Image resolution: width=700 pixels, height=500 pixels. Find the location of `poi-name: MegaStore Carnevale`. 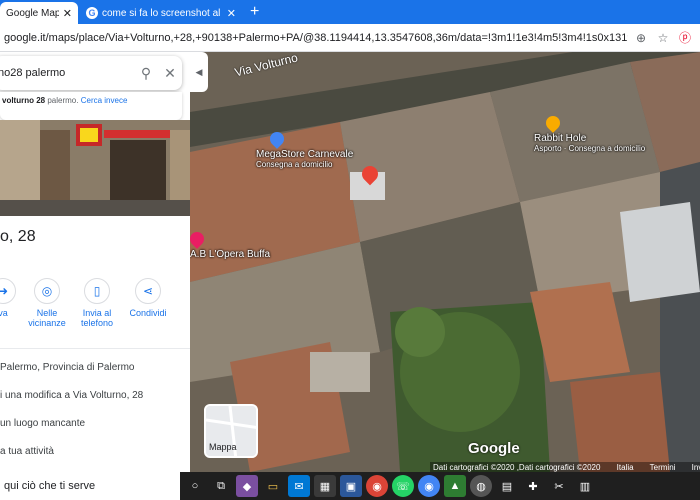

poi-name: MegaStore Carnevale is located at coordinates (305, 154).